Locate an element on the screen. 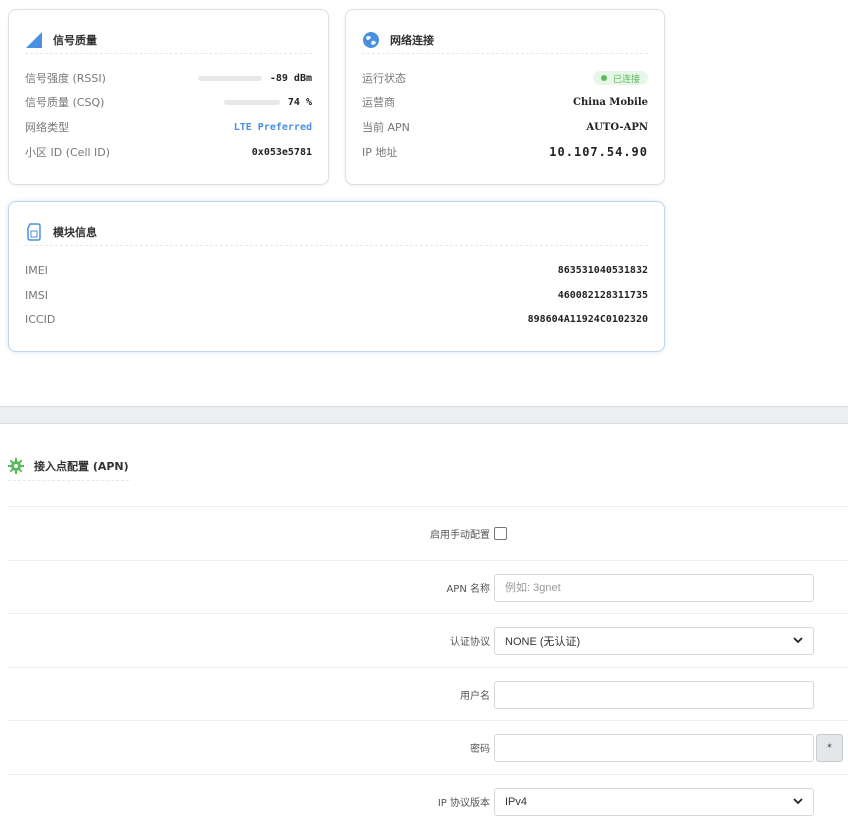 This screenshot has width=848, height=828. csq-bar is located at coordinates (251, 102).